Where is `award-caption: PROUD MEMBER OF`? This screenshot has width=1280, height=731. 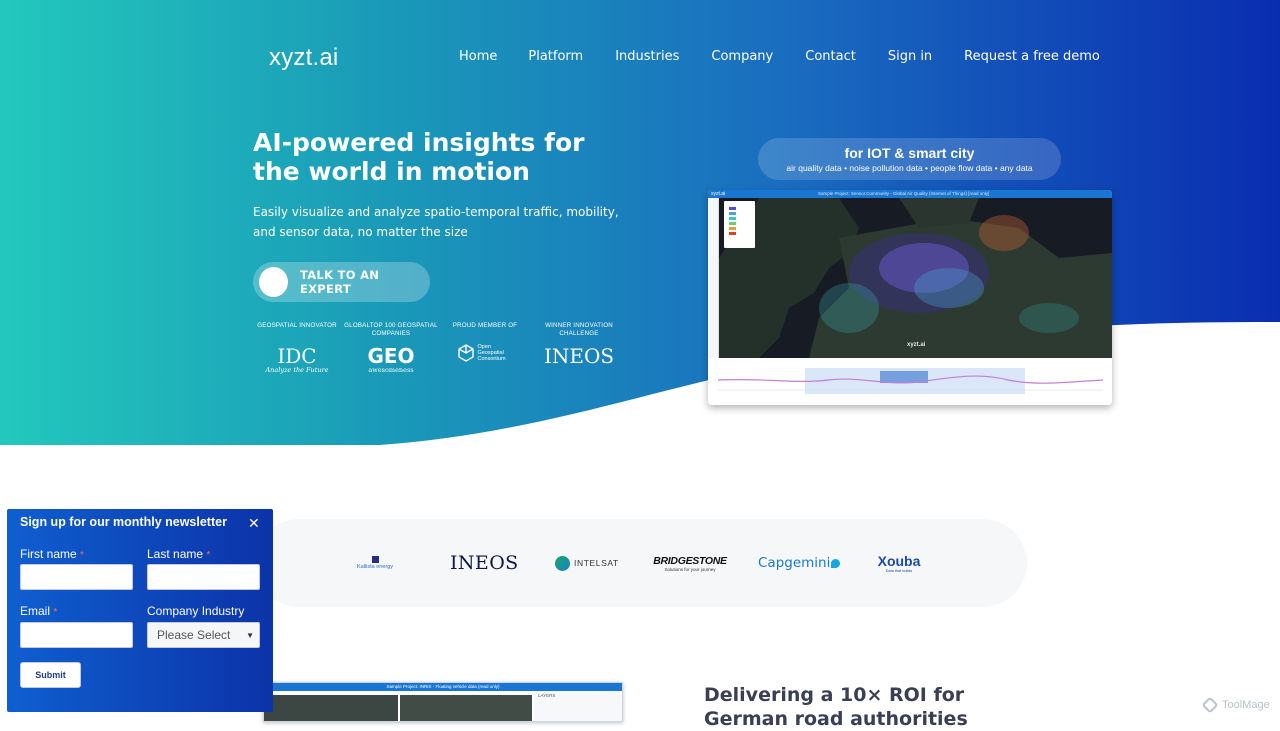
award-caption: PROUD MEMBER OF is located at coordinates (485, 325).